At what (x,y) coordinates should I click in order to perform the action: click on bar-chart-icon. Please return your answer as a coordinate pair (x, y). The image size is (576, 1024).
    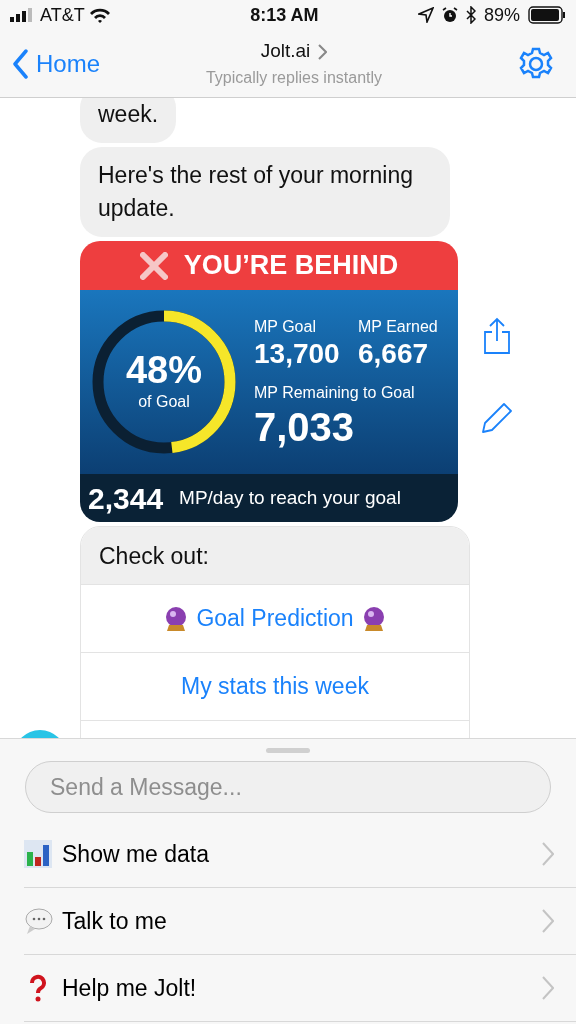
    Looking at the image, I should click on (39, 854).